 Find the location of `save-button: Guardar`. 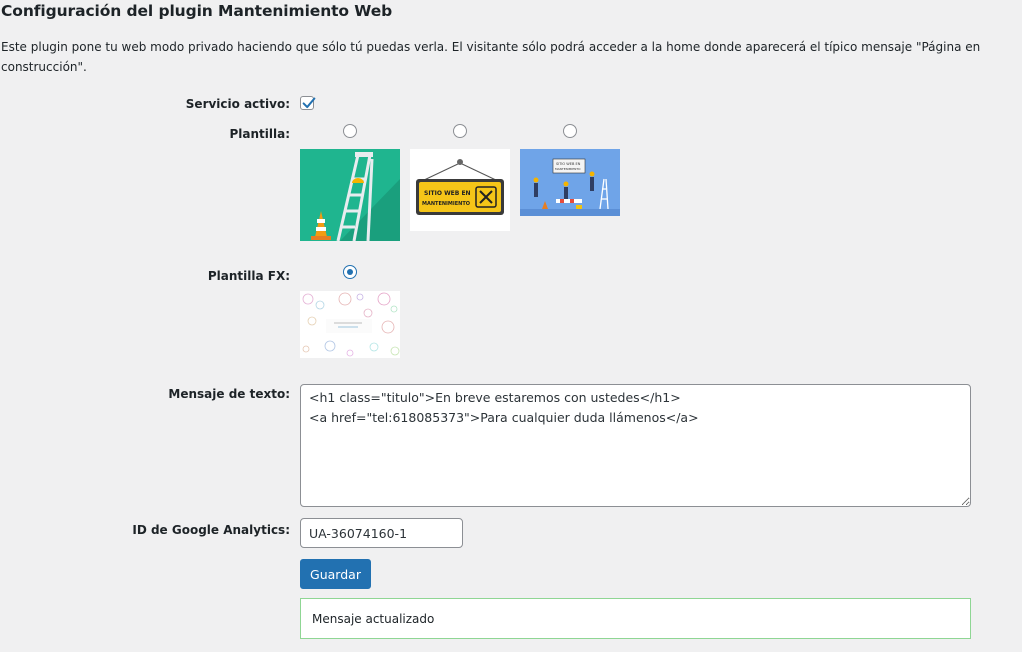

save-button: Guardar is located at coordinates (335, 574).